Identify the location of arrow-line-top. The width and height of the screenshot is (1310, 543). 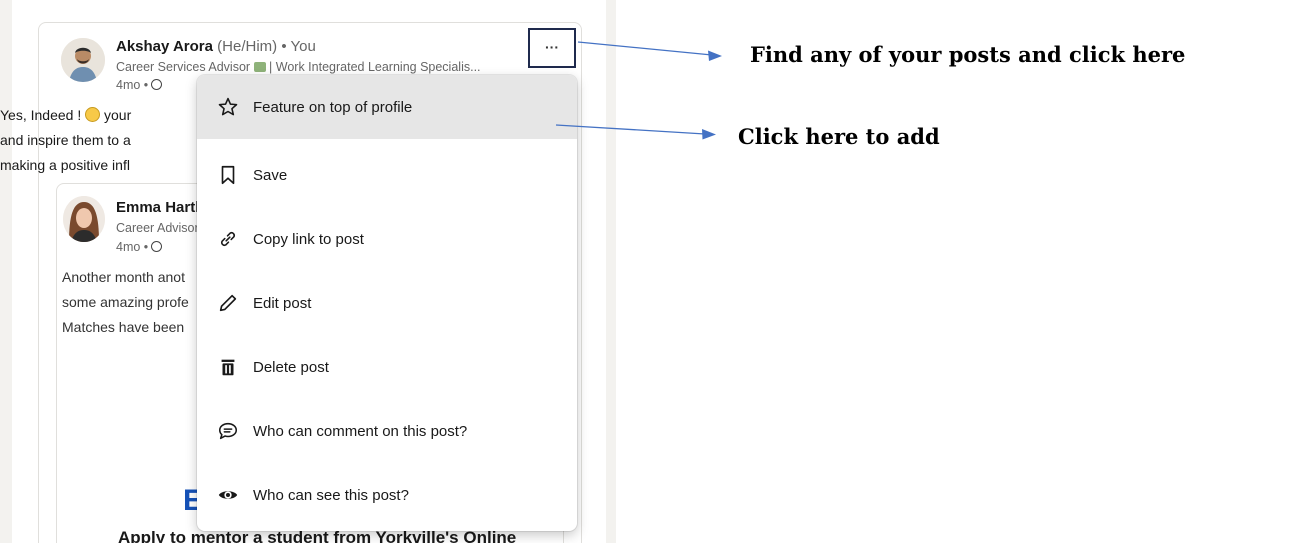
(645, 48).